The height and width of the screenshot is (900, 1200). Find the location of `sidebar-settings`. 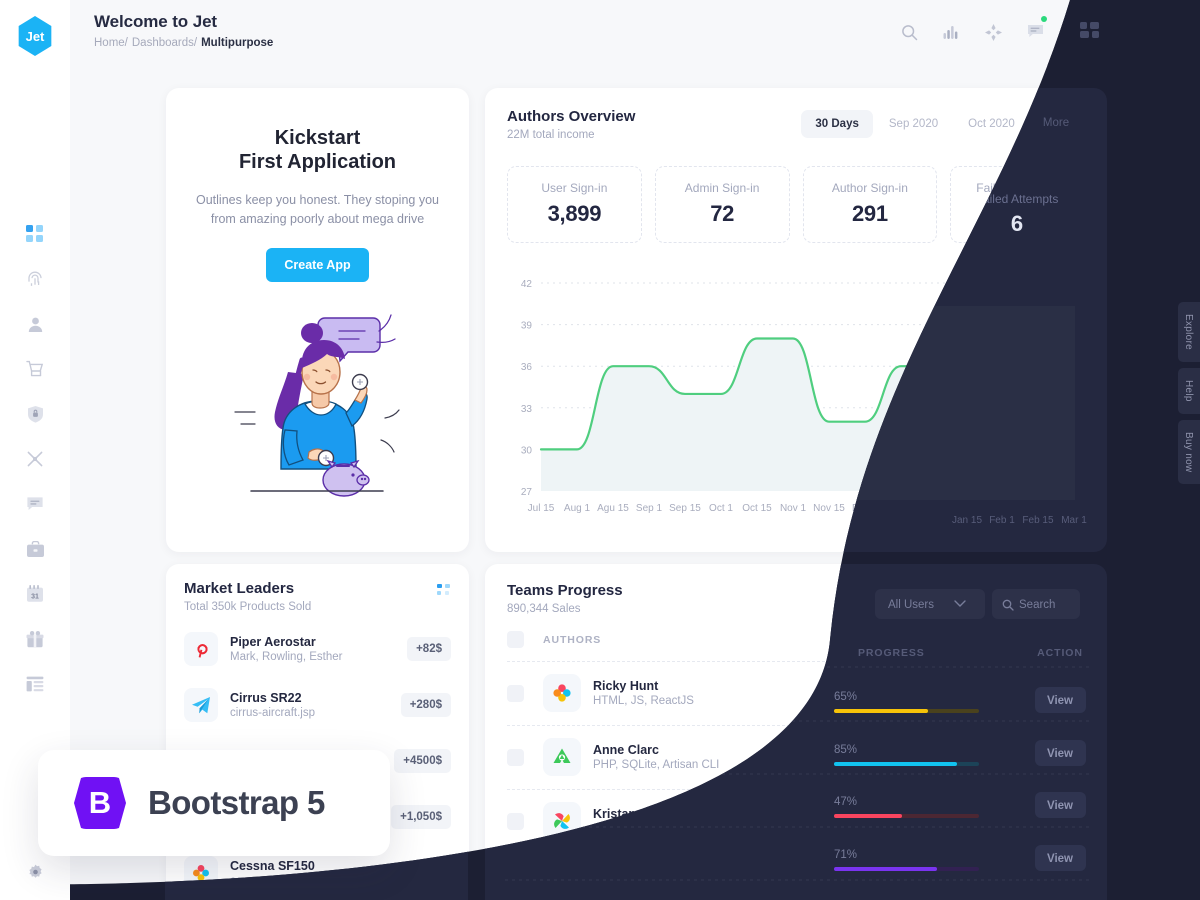

sidebar-settings is located at coordinates (35, 872).